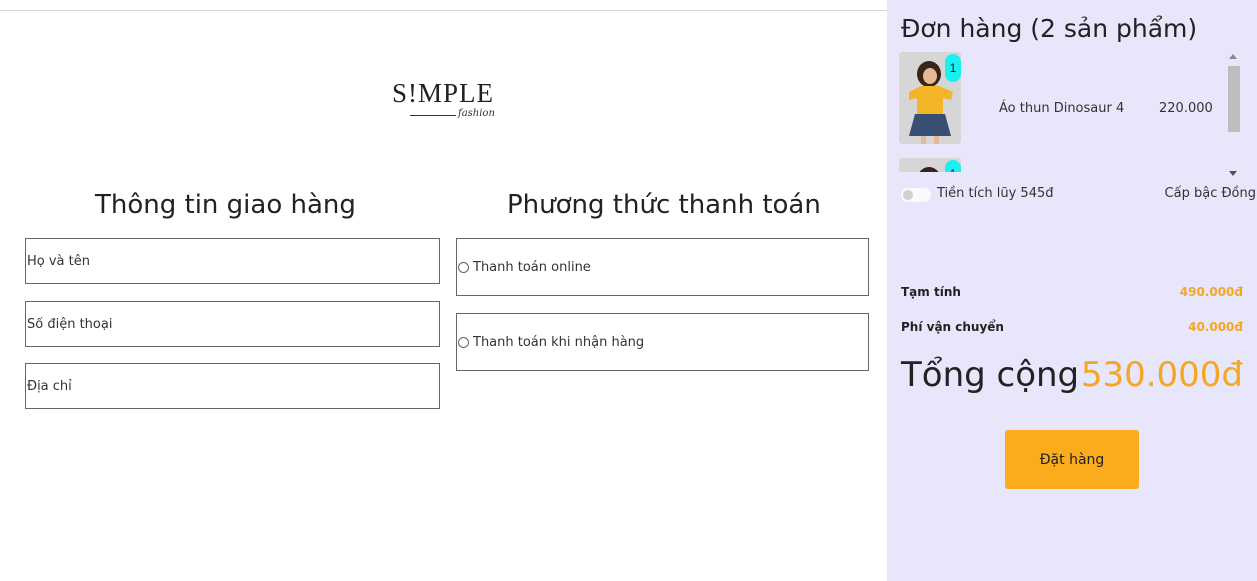 This screenshot has width=1257, height=581. What do you see at coordinates (225, 205) in the screenshot?
I see `shipping-title: Thông tin giao hàng` at bounding box center [225, 205].